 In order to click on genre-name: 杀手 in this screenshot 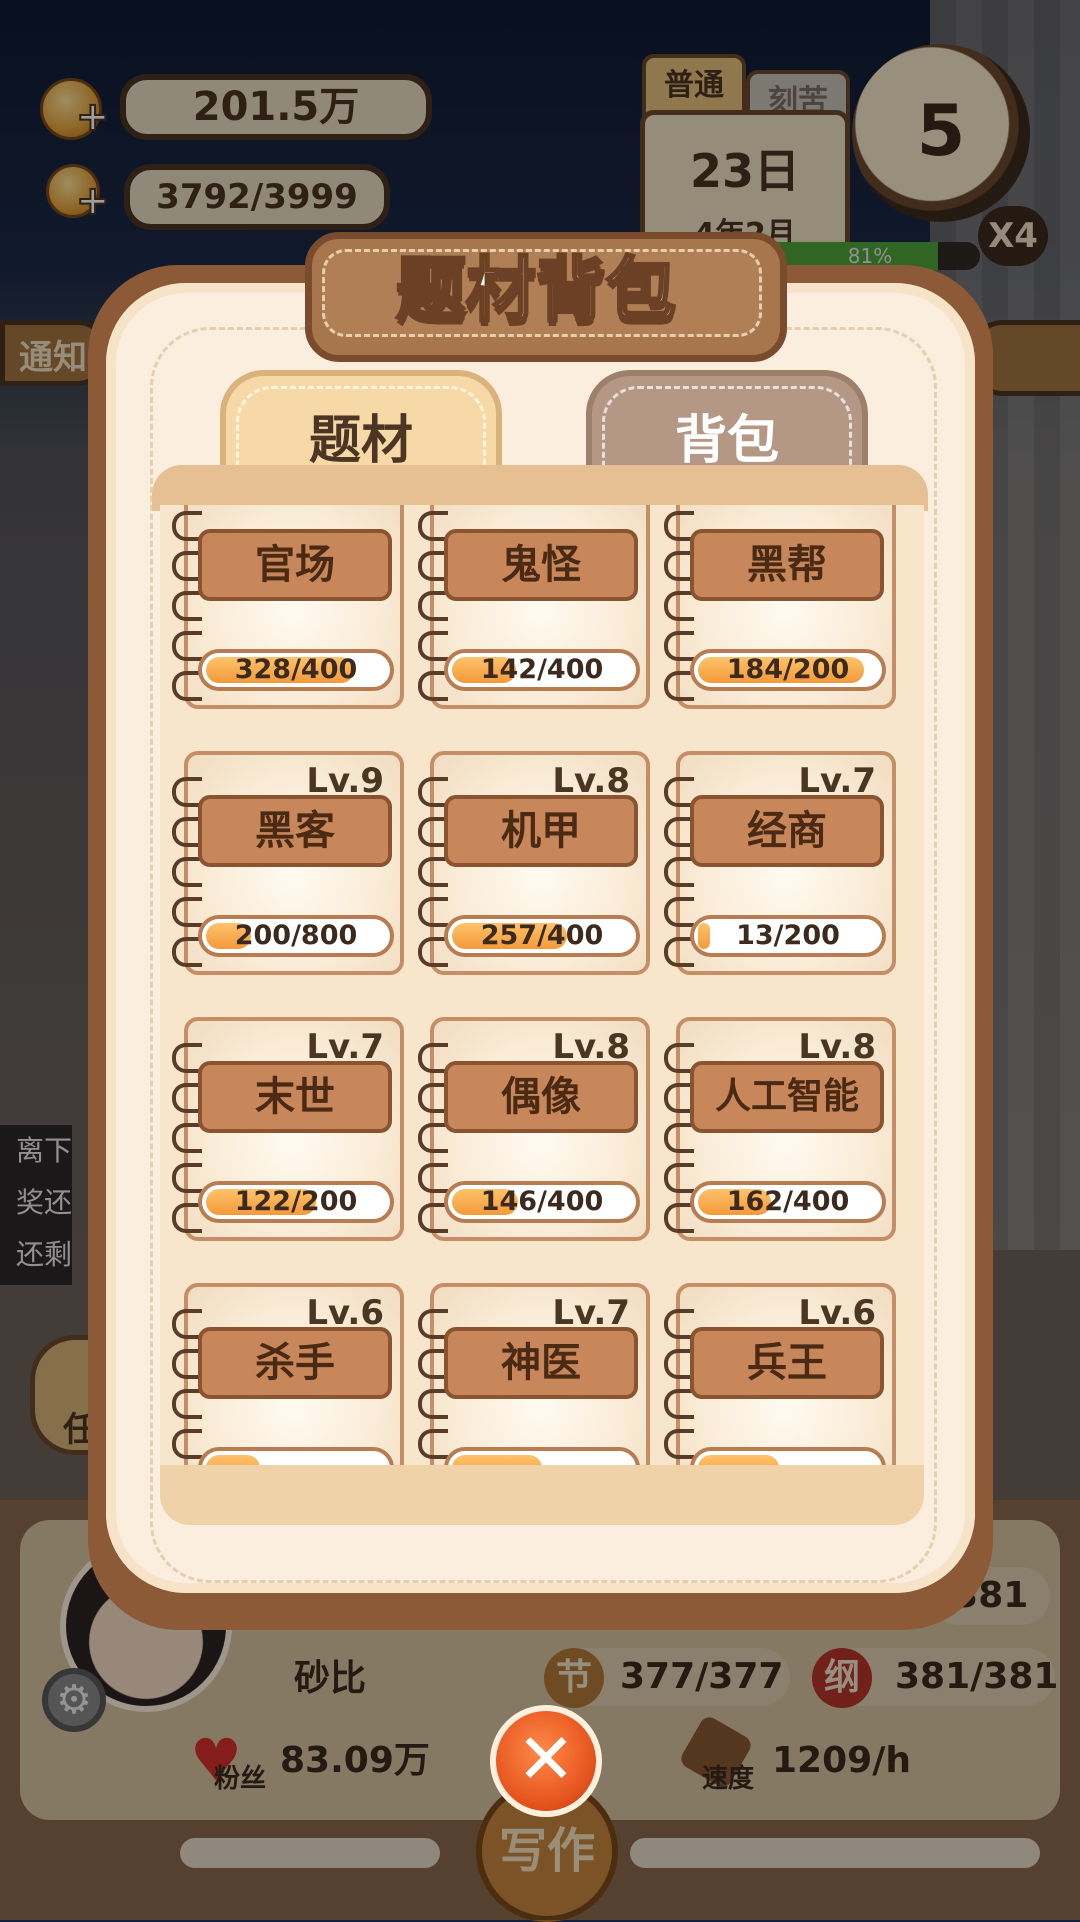, I will do `click(295, 1363)`.